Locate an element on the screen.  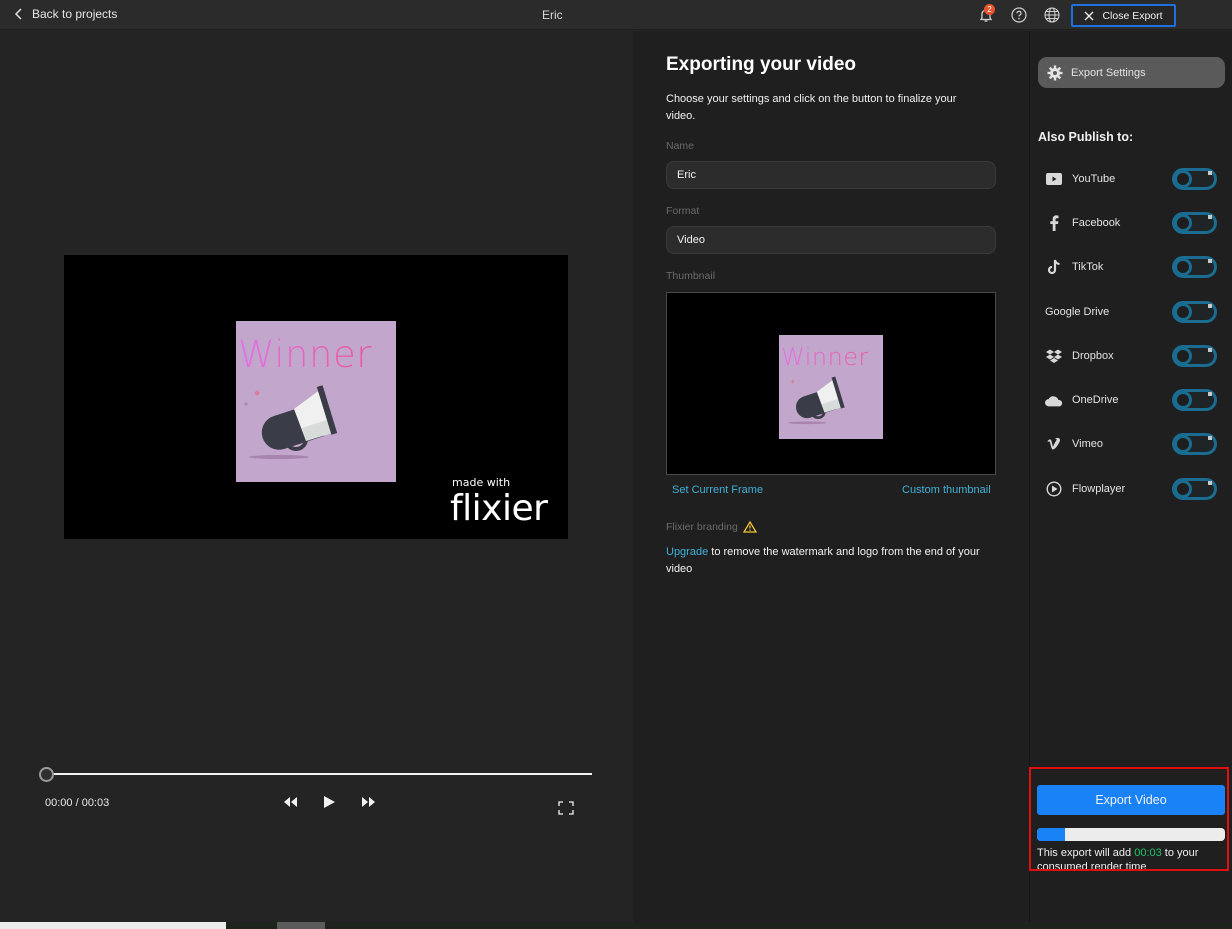
globe-icon is located at coordinates (1052, 15).